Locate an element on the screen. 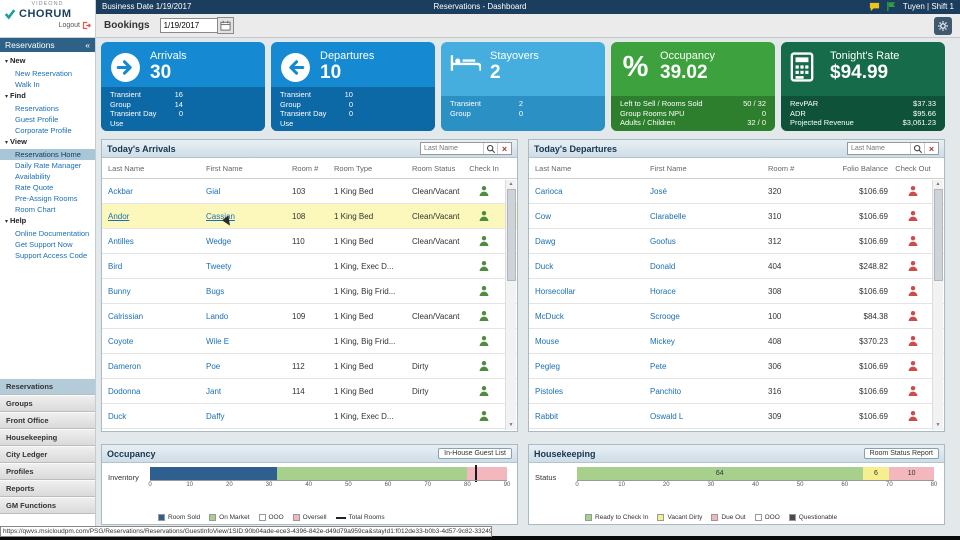  module-item: GM Functions is located at coordinates (47, 505).